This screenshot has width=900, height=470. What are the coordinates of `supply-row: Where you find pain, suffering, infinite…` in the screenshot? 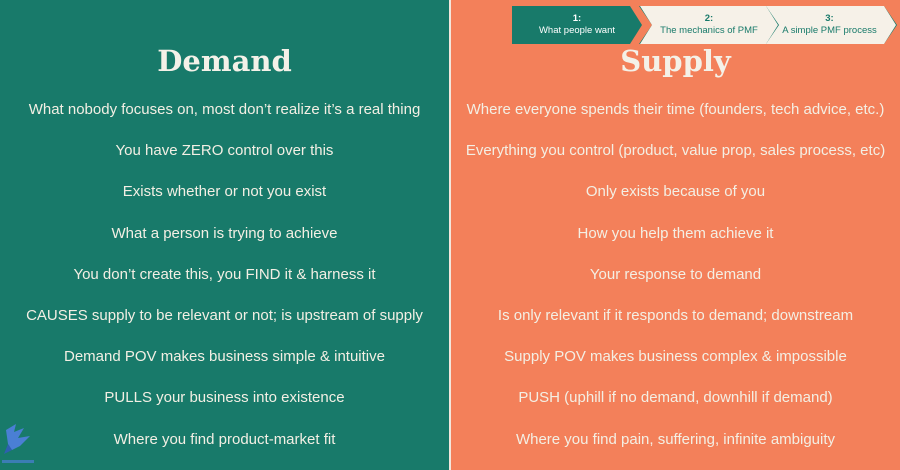 It's located at (675, 439).